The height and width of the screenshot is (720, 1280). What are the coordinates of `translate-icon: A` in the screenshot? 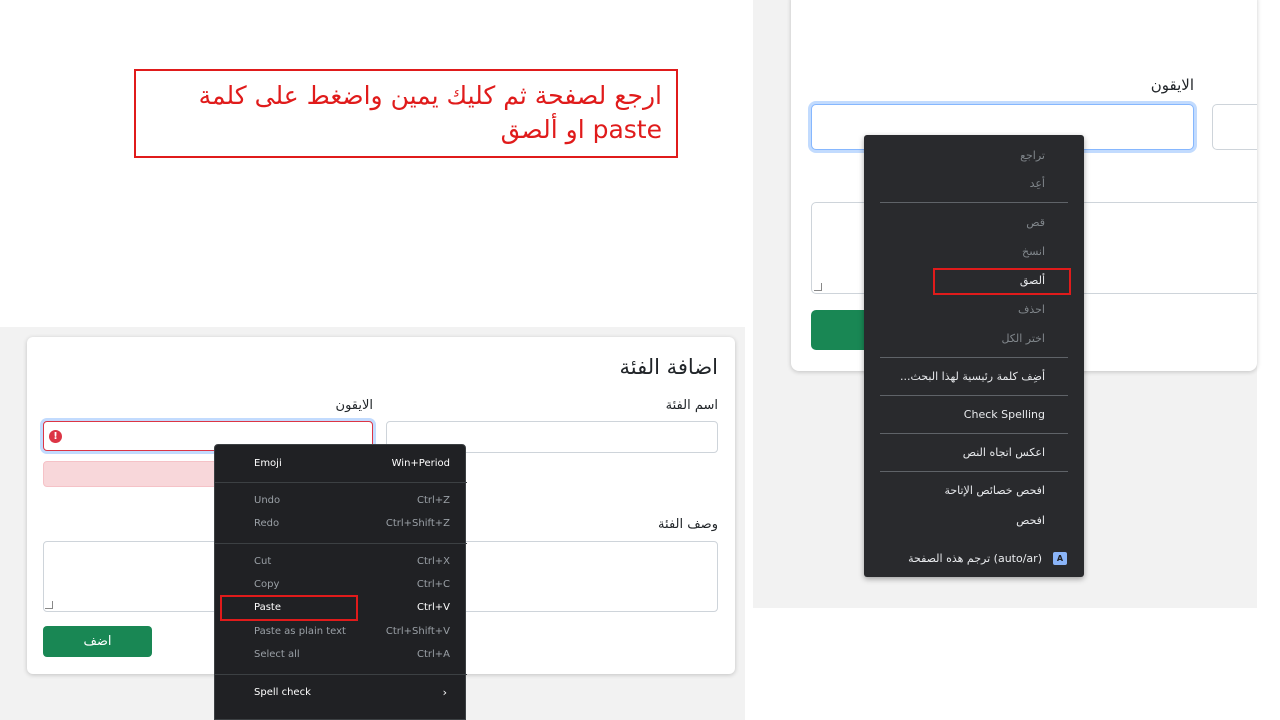 It's located at (1060, 558).